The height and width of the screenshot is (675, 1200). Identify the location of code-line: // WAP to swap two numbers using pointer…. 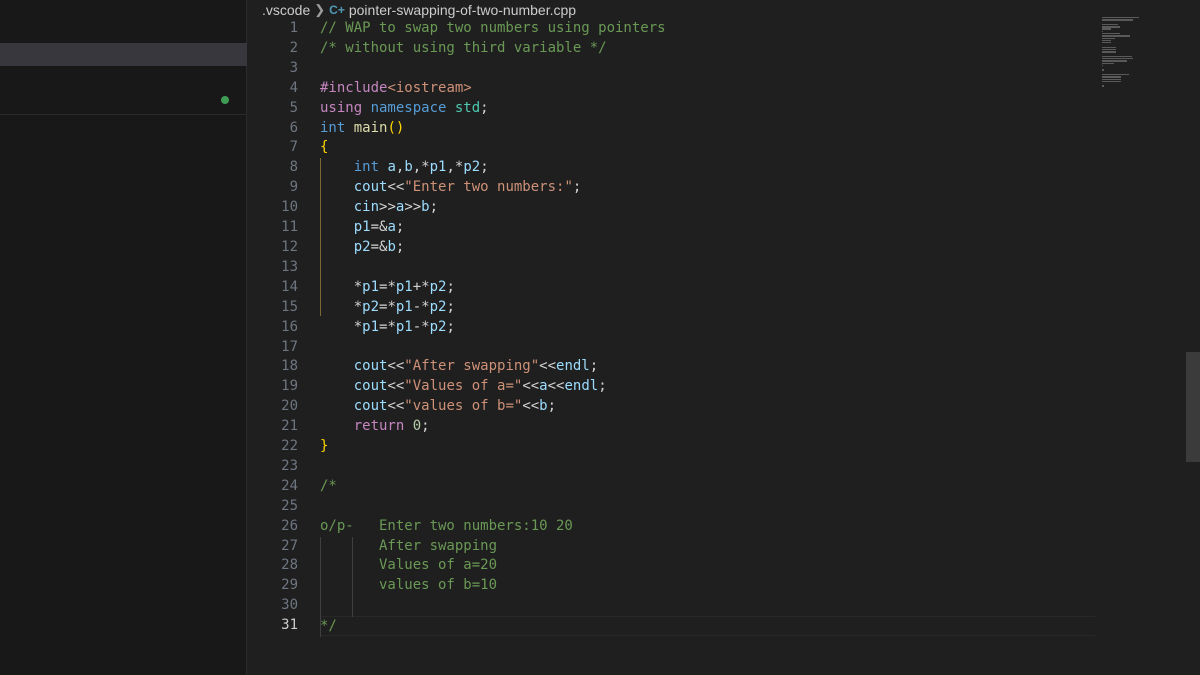
(750, 29).